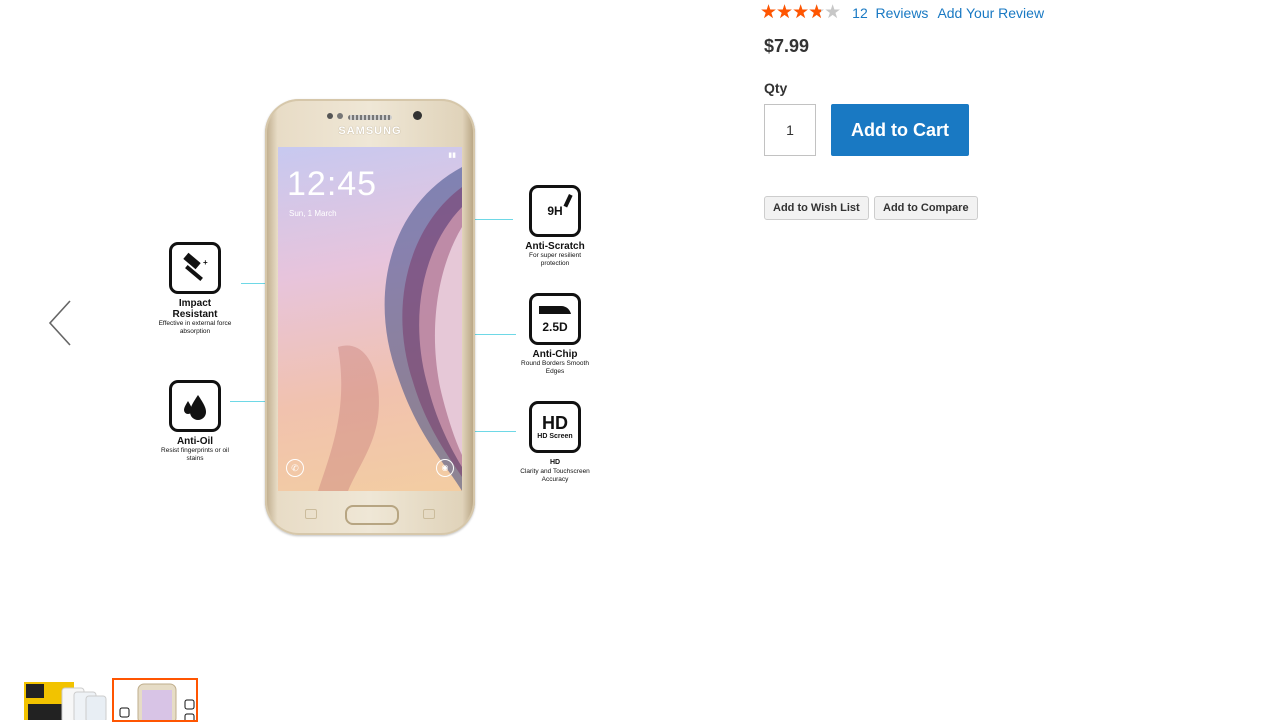  I want to click on product-price: $7.99, so click(787, 46).